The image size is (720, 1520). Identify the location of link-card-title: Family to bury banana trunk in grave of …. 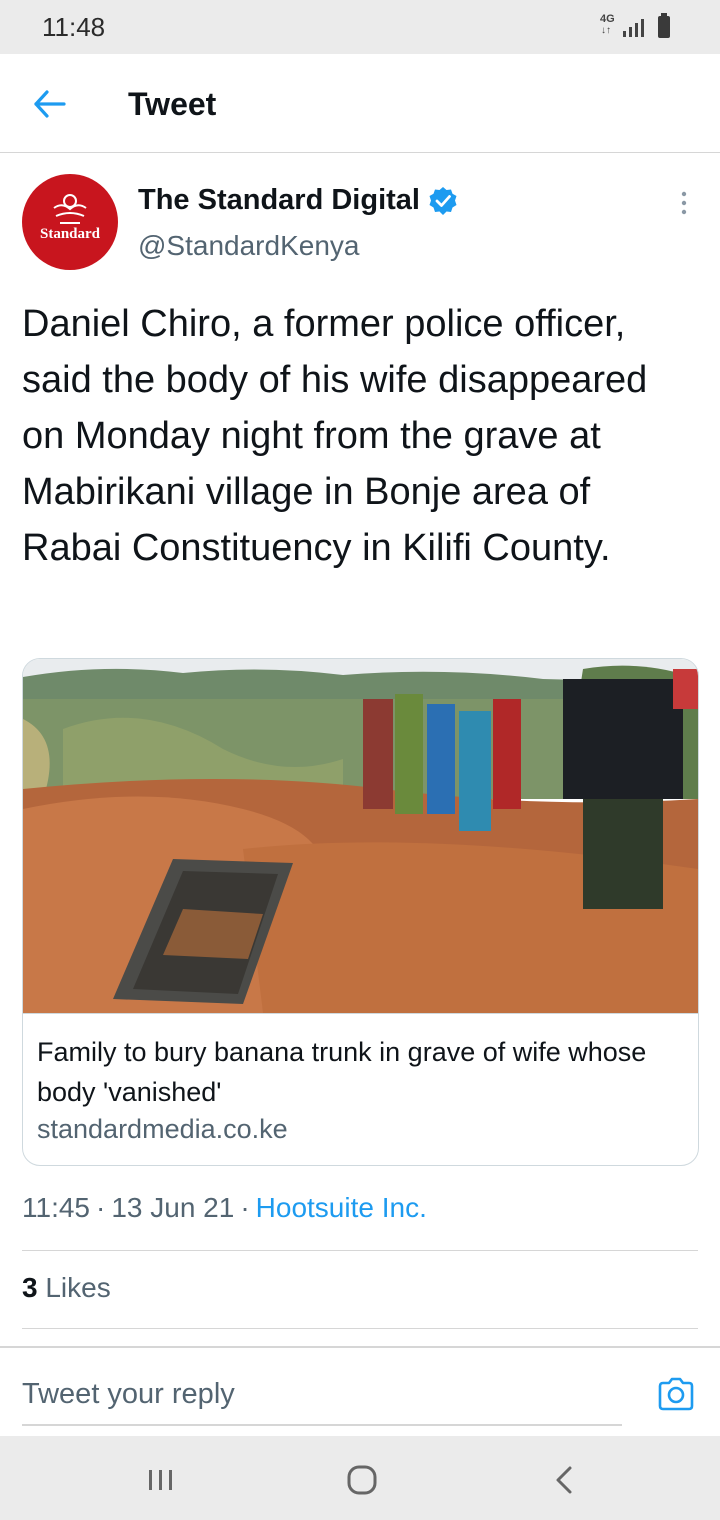
(342, 1072).